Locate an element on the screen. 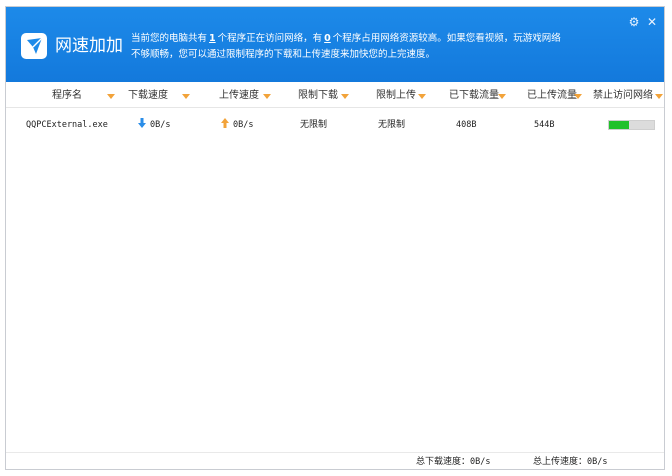  settings-button: ⚙ is located at coordinates (634, 22).